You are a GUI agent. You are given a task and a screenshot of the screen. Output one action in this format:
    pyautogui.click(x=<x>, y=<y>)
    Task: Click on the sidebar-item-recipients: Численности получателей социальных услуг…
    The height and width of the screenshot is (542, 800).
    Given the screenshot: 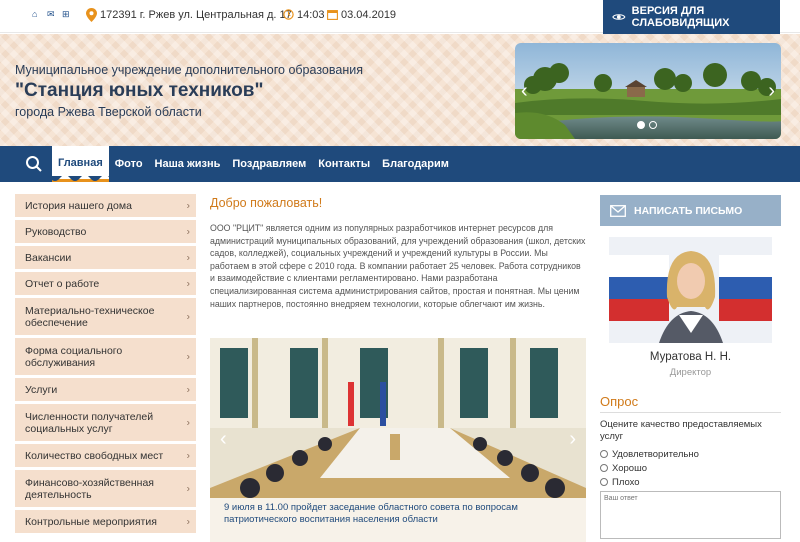 What is the action you would take?
    pyautogui.click(x=105, y=422)
    